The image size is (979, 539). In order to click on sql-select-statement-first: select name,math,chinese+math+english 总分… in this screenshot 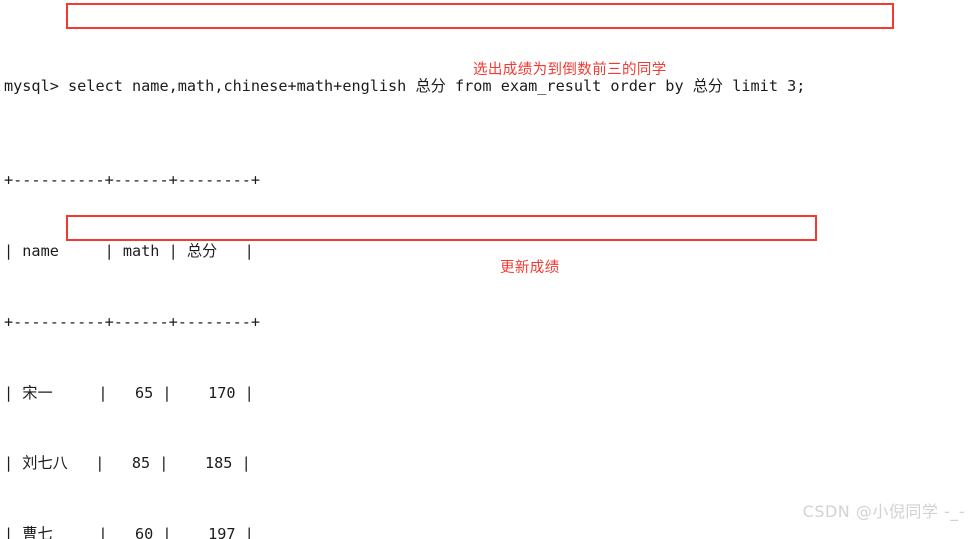, I will do `click(437, 85)`.